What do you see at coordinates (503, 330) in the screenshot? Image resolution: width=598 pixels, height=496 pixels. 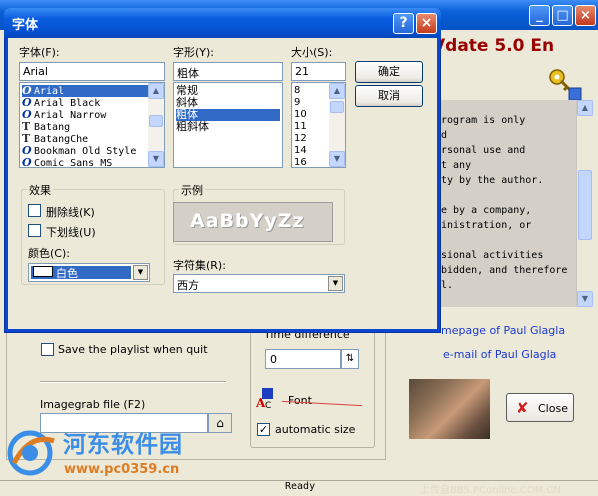 I see `homepage-link: mepage of Paul Glagla` at bounding box center [503, 330].